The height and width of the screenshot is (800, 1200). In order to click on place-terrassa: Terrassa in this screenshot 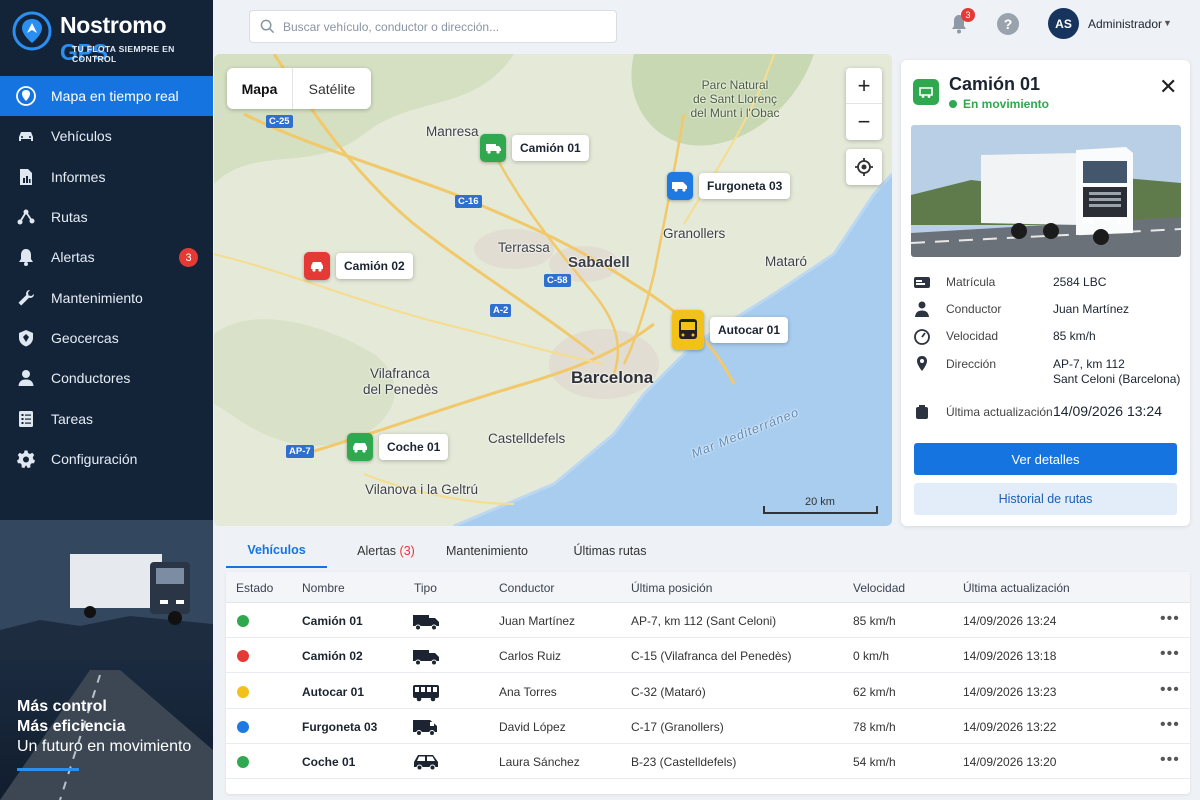, I will do `click(524, 247)`.